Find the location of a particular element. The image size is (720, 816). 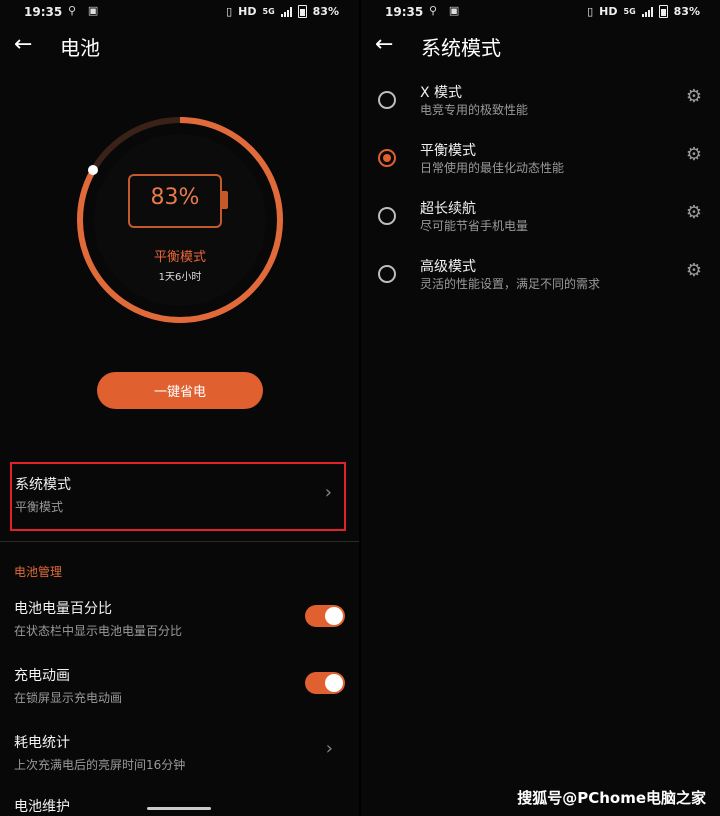

battery-percent: 83% is located at coordinates (175, 197).